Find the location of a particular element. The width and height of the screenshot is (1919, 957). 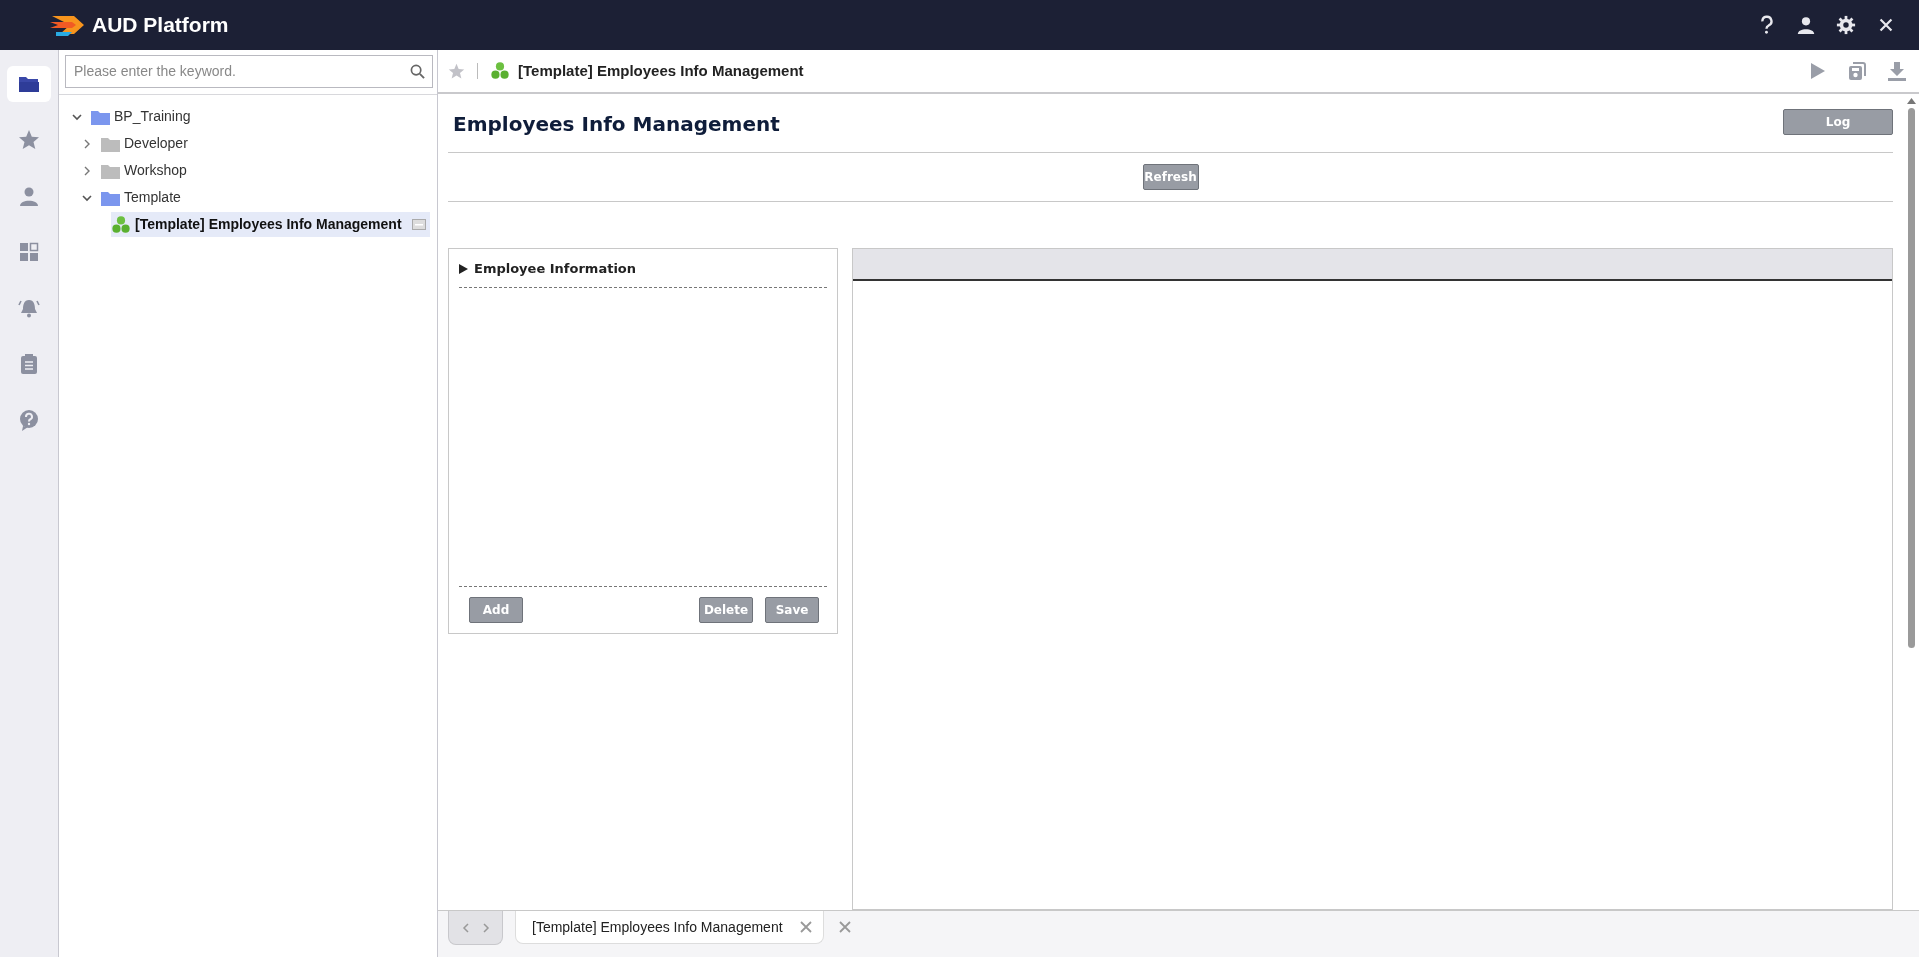

tree-item: Workshop is located at coordinates (155, 170).